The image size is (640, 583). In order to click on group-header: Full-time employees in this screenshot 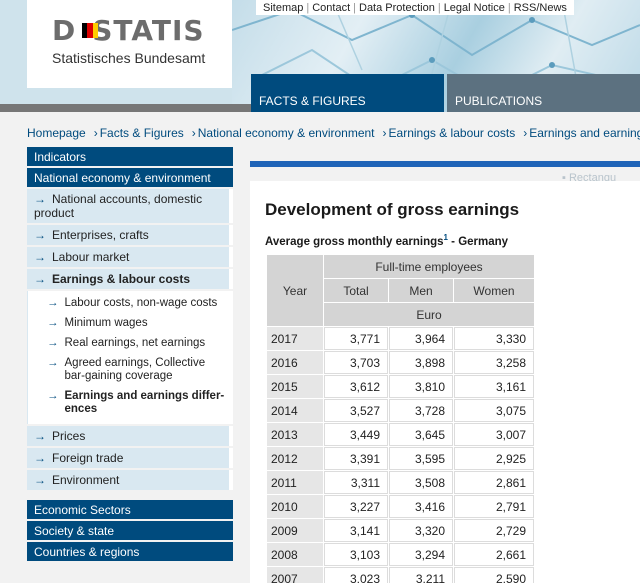, I will do `click(429, 266)`.